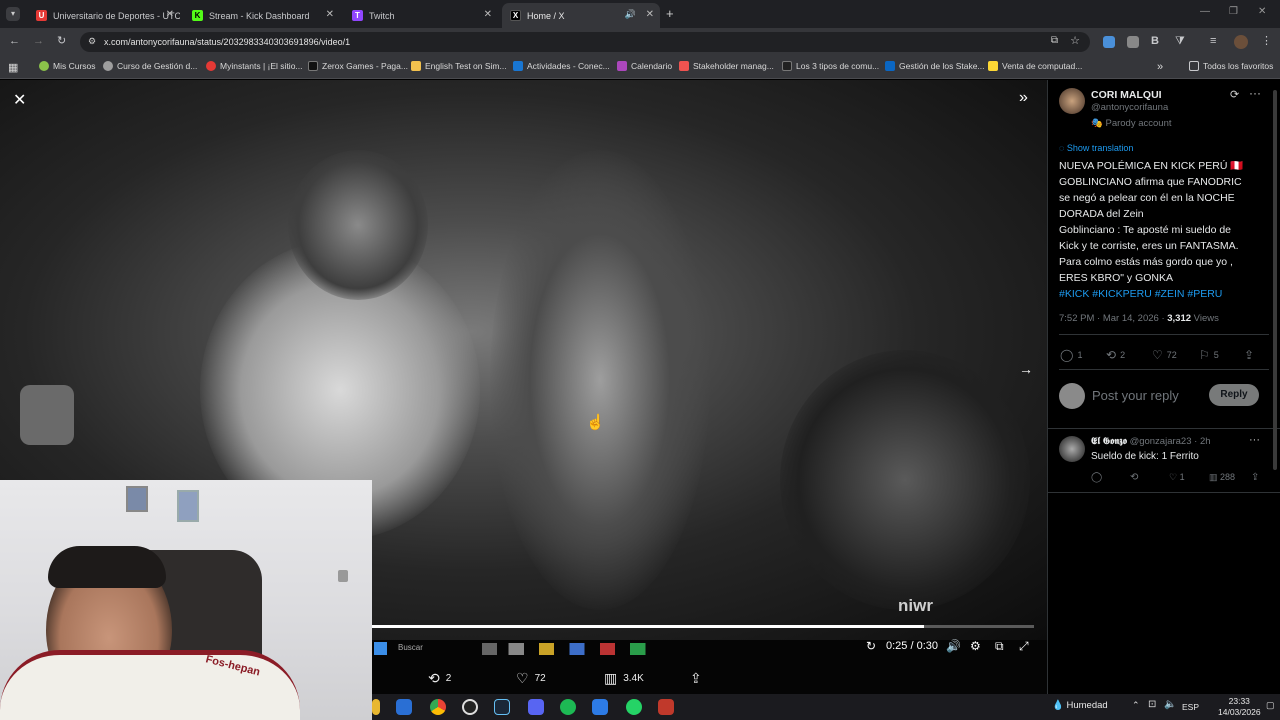 This screenshot has width=1280, height=720. What do you see at coordinates (1136, 705) in the screenshot?
I see `tray-chevron-icon: ⌃` at bounding box center [1136, 705].